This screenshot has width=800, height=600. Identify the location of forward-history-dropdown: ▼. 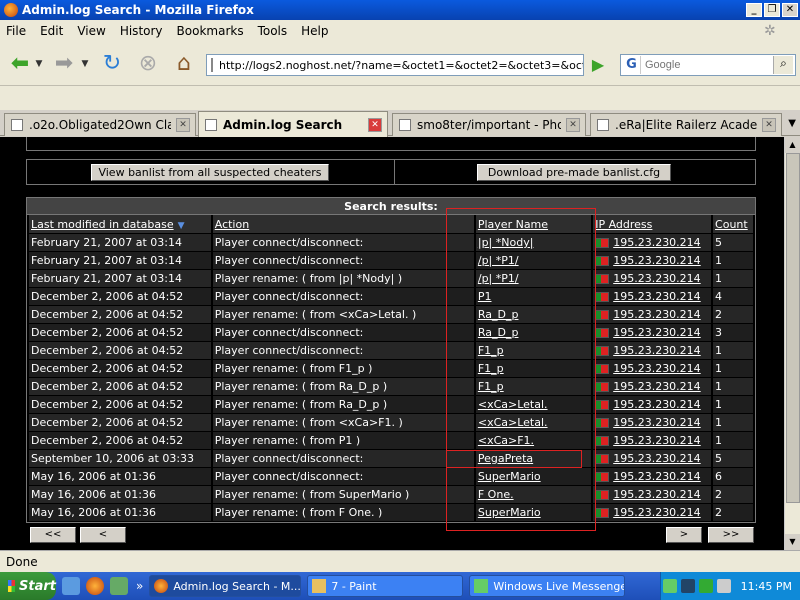
(85, 64).